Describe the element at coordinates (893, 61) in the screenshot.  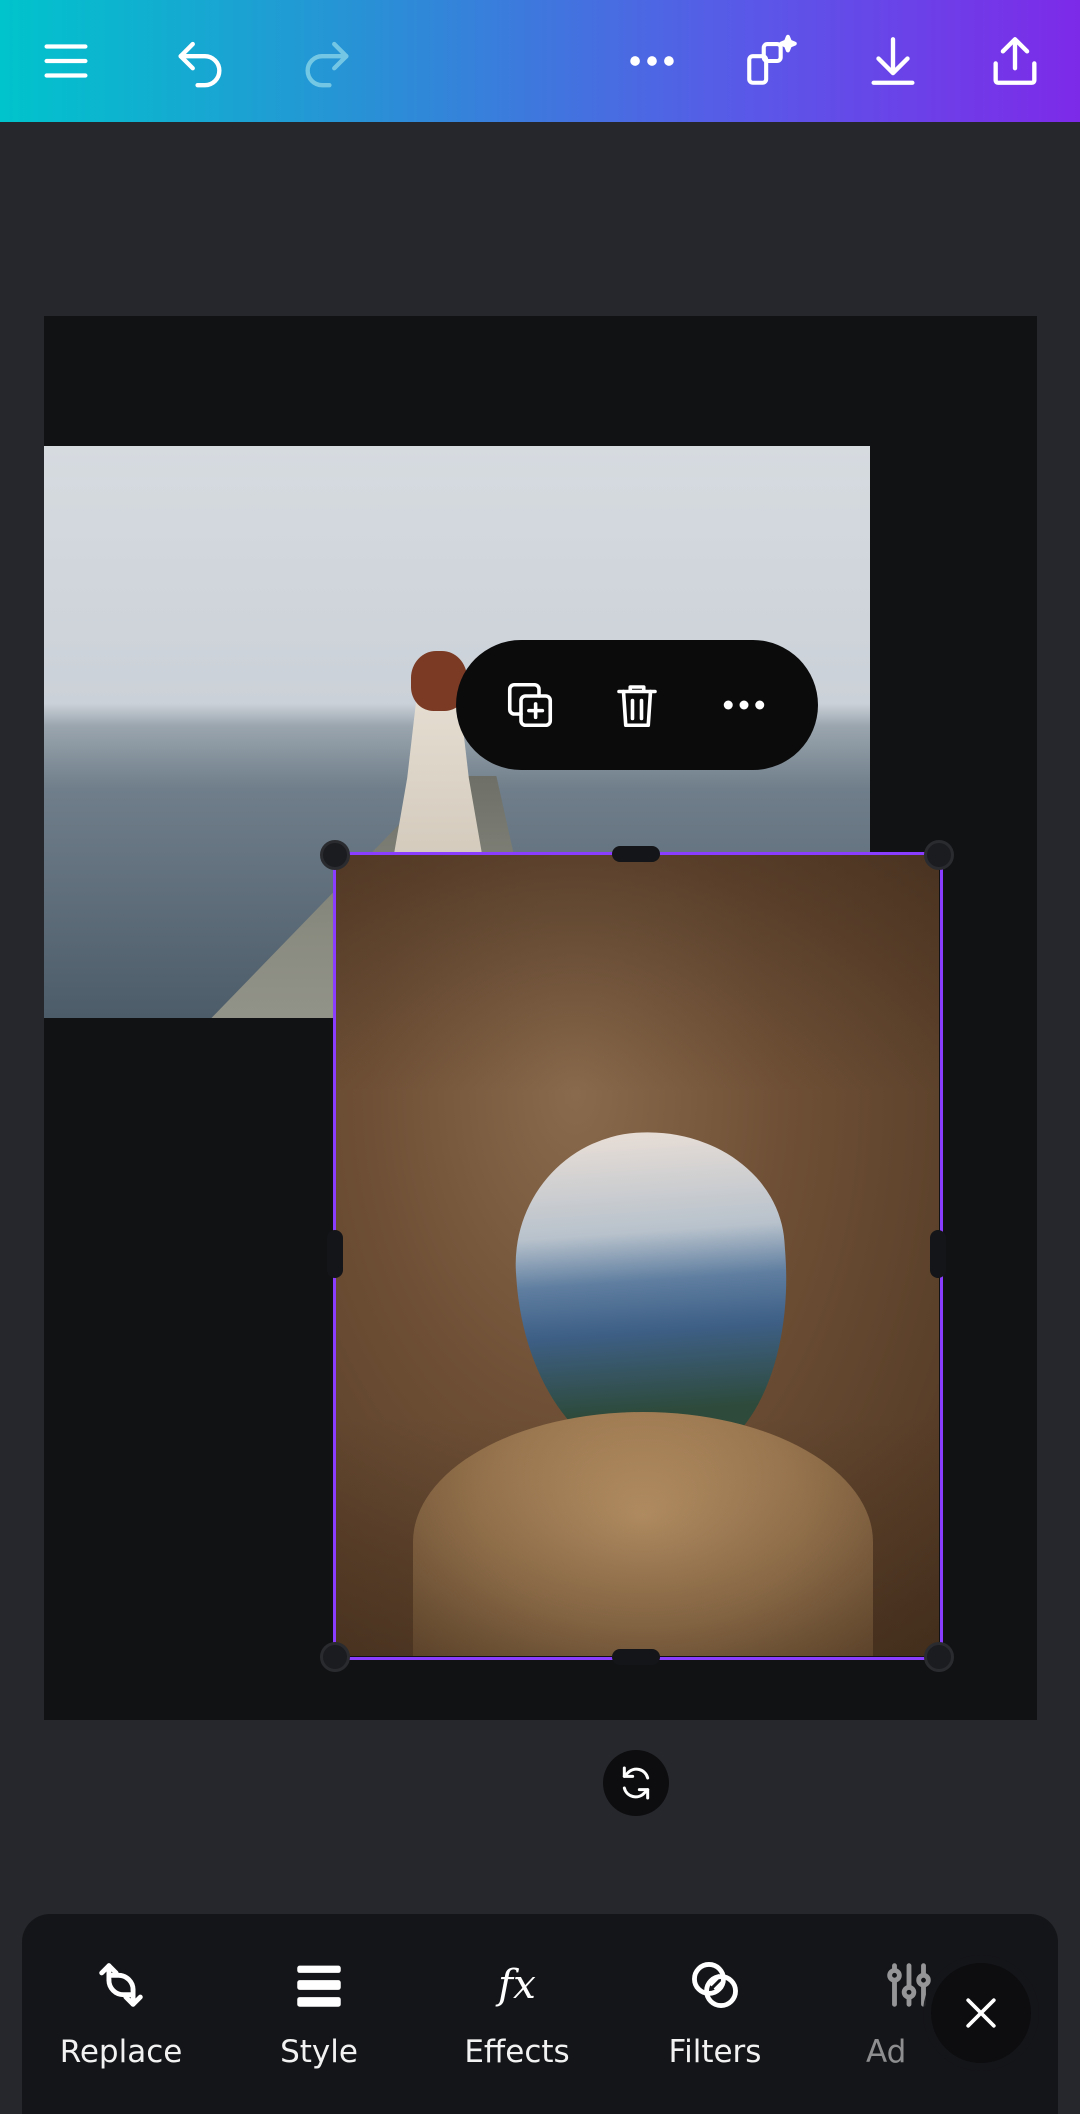
I see `download-icon` at that location.